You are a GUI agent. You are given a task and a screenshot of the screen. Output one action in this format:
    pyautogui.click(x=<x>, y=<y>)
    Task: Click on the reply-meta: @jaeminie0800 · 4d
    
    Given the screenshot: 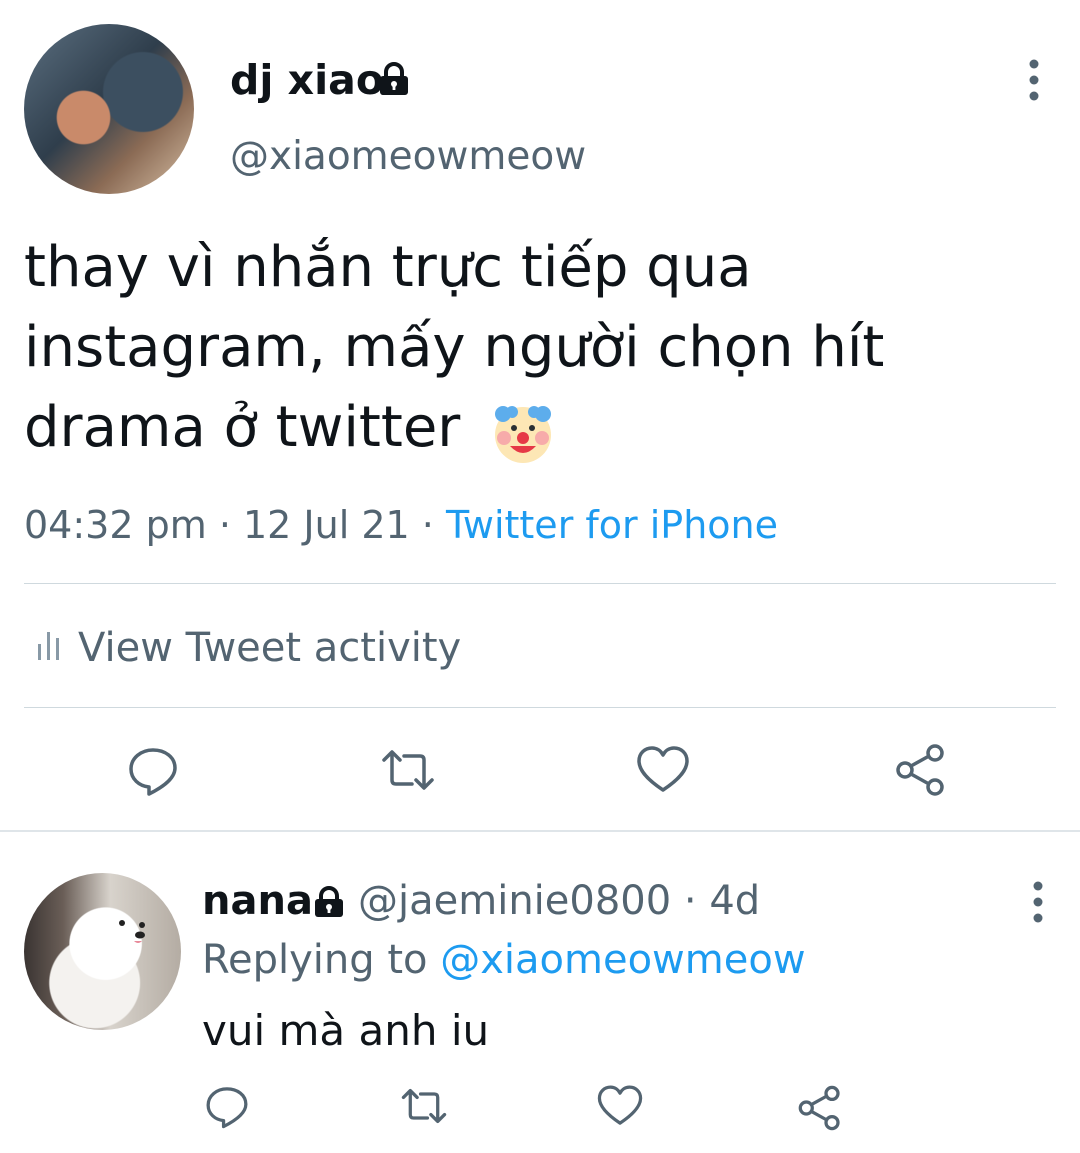 What is the action you would take?
    pyautogui.click(x=559, y=901)
    